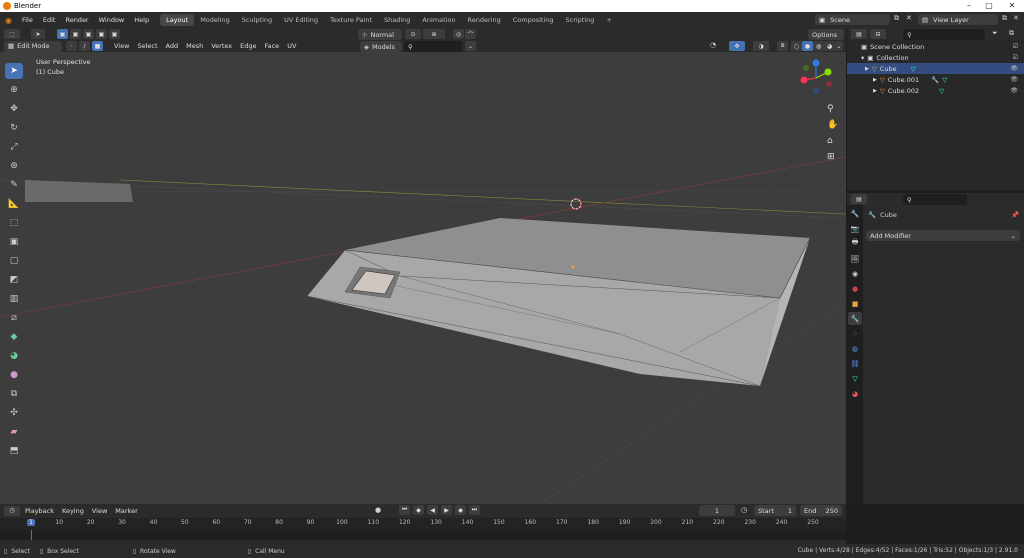 This screenshot has height=558, width=1024. Describe the element at coordinates (1015, 46) in the screenshot. I see `scene-collection-checkbox-icon: ☑` at that location.